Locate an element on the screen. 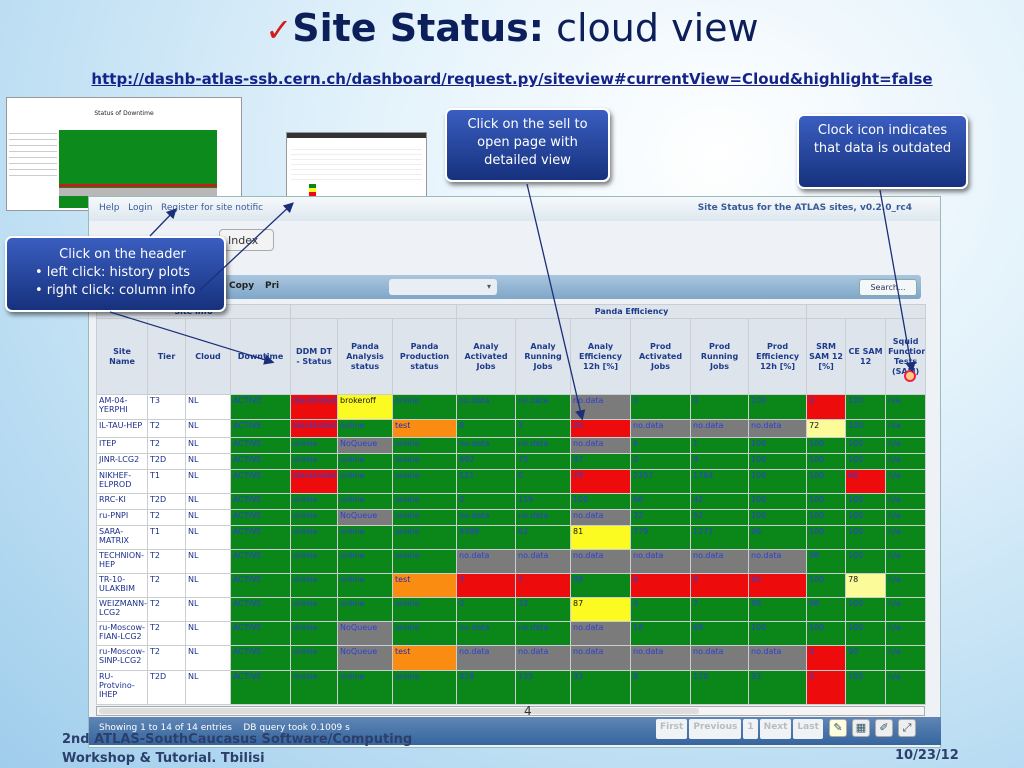  presentation-date: 10/23/12 is located at coordinates (927, 755).